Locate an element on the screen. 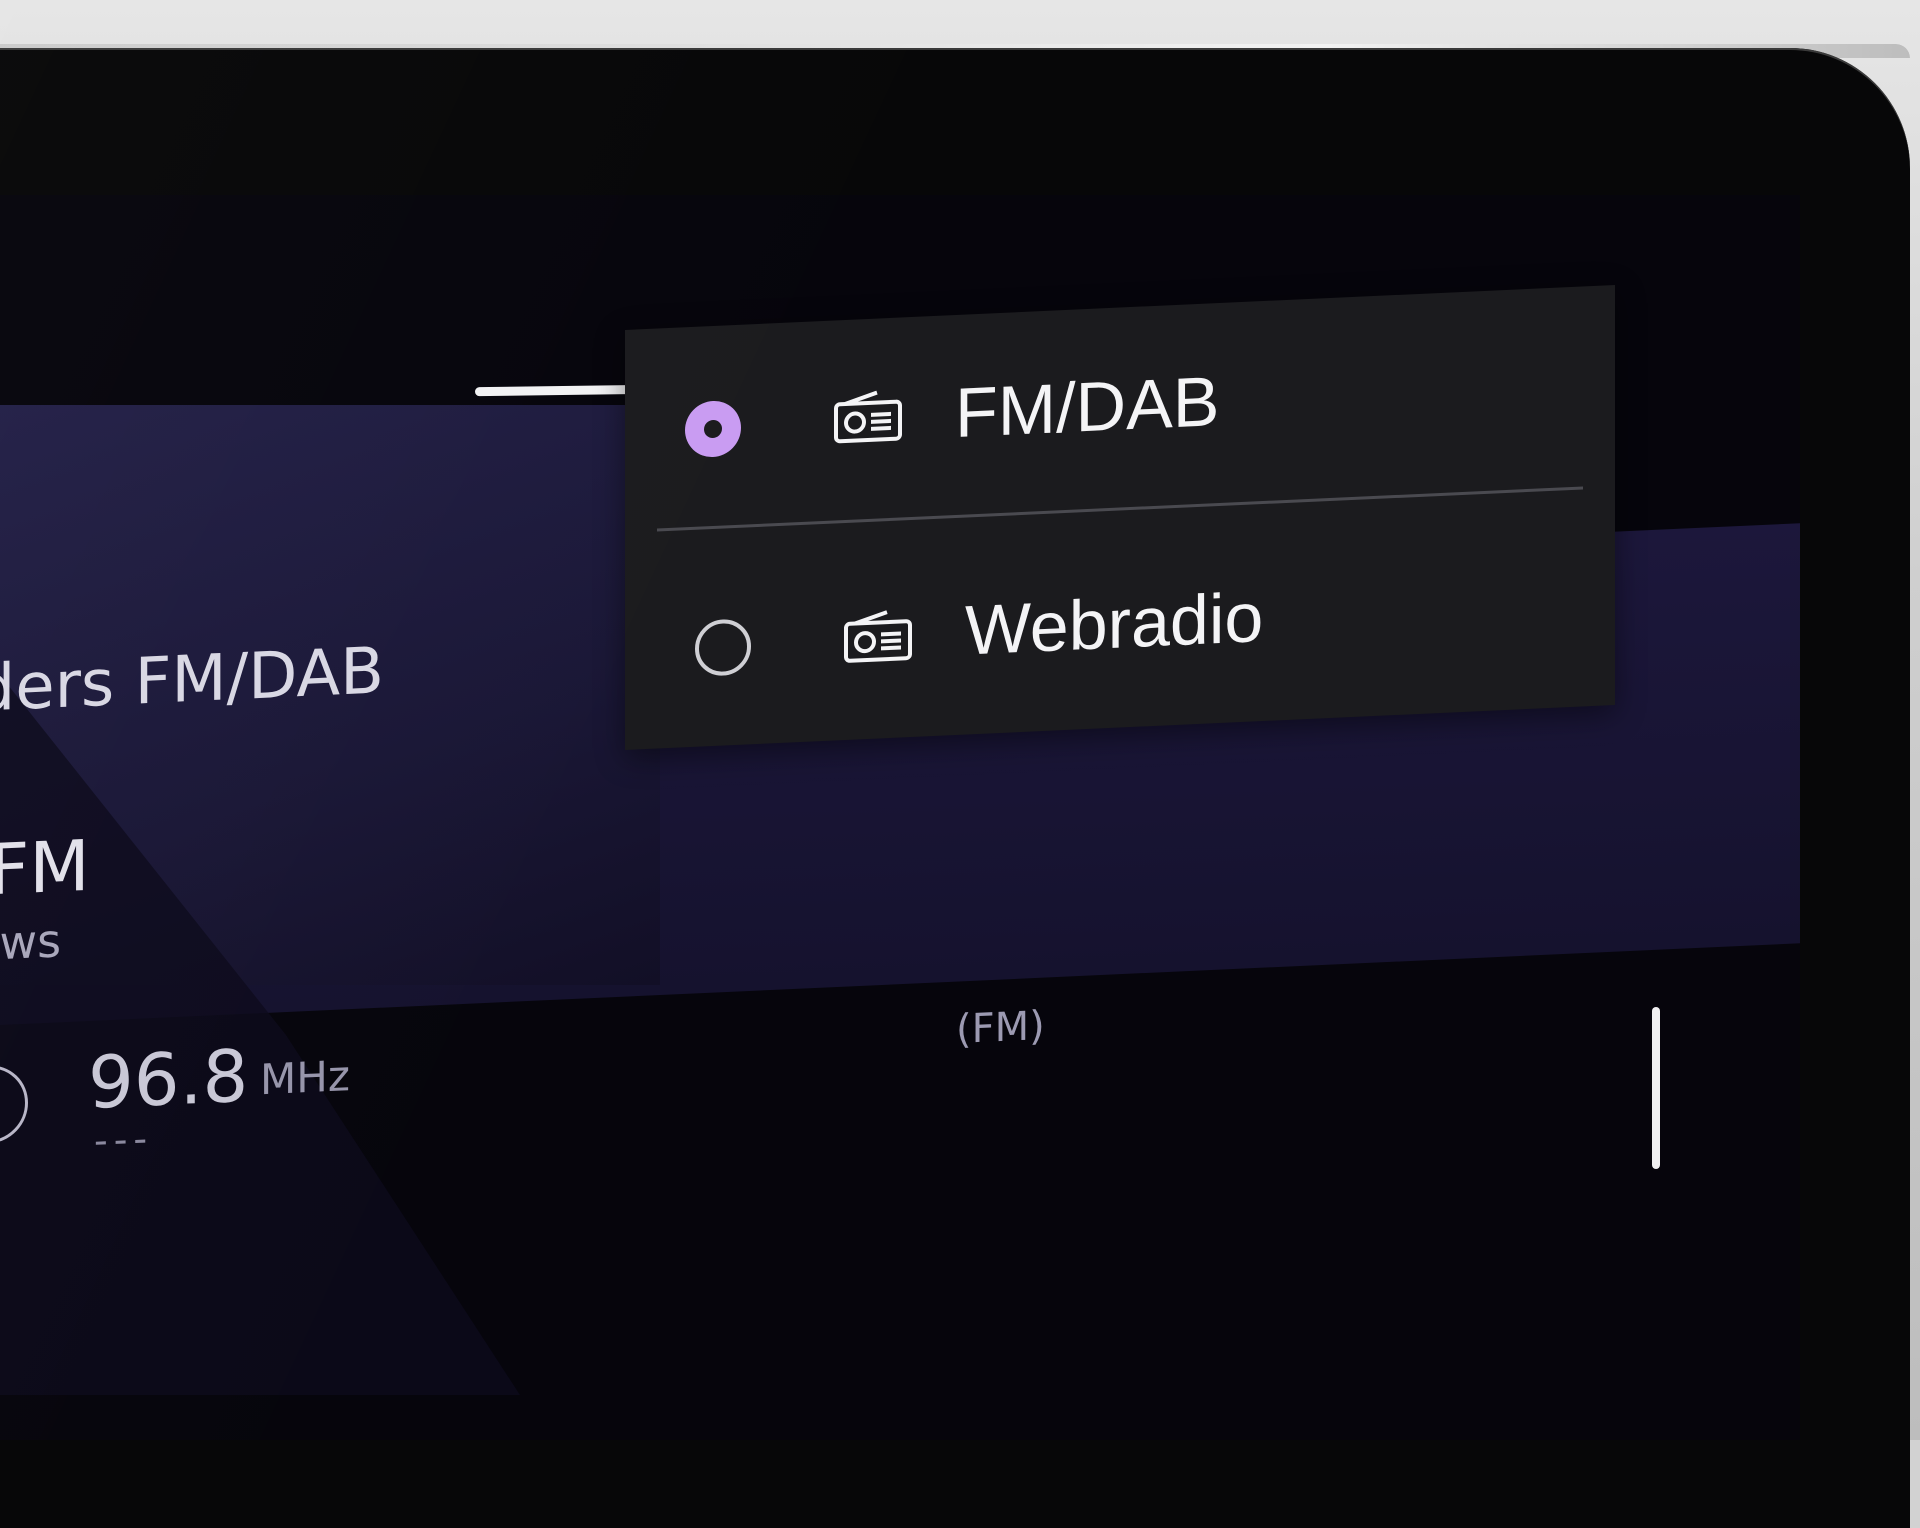 Image resolution: width=1920 pixels, height=1528 pixels. scrollbar is located at coordinates (1656, 1088).